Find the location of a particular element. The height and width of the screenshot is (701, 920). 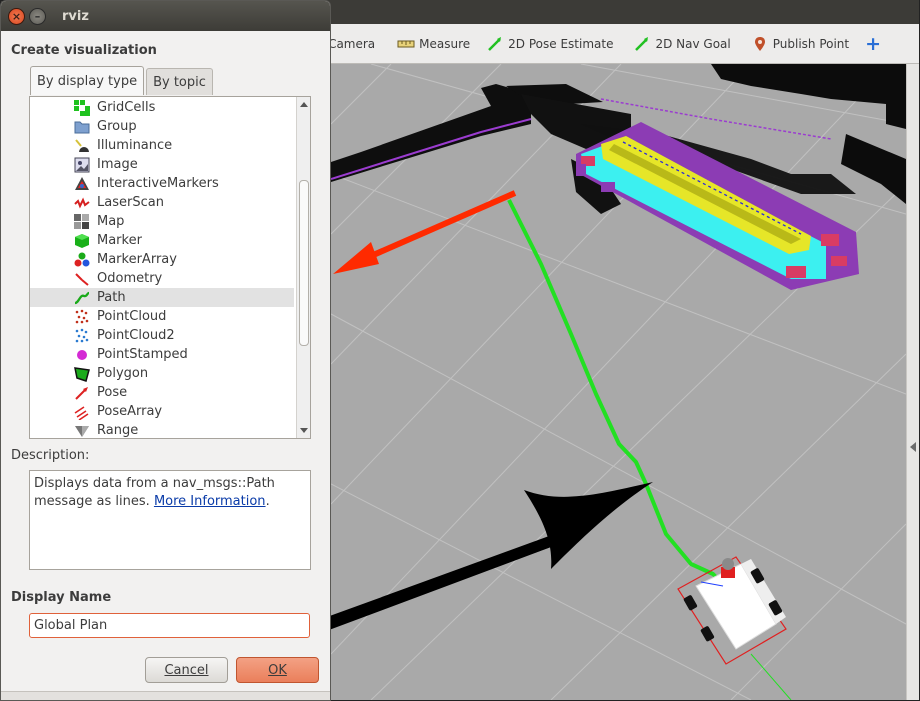

annotation-arrow is located at coordinates (492, 556).